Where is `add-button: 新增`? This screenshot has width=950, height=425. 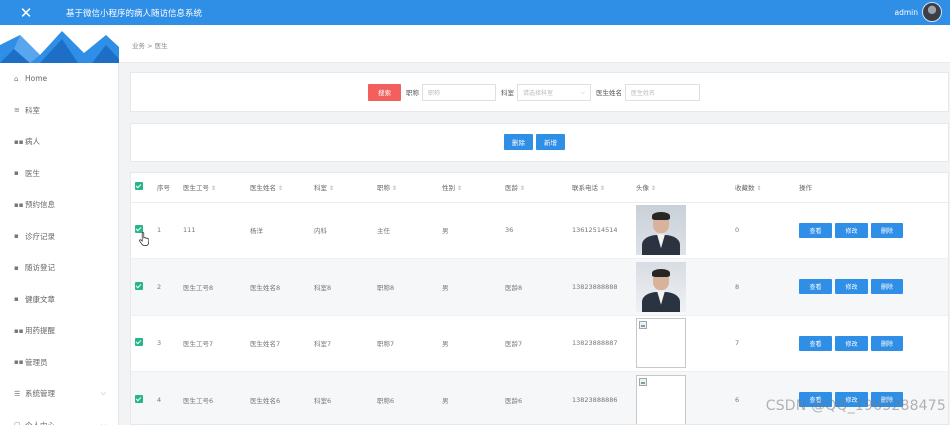 add-button: 新增 is located at coordinates (550, 142).